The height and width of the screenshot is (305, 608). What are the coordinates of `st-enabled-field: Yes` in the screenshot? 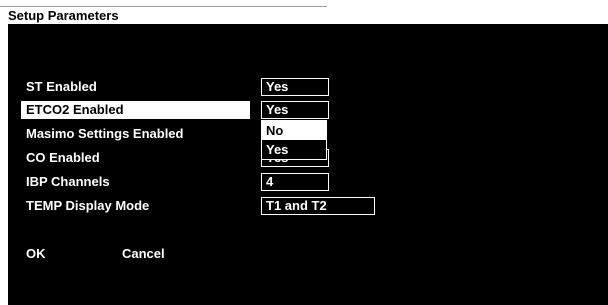 It's located at (295, 87).